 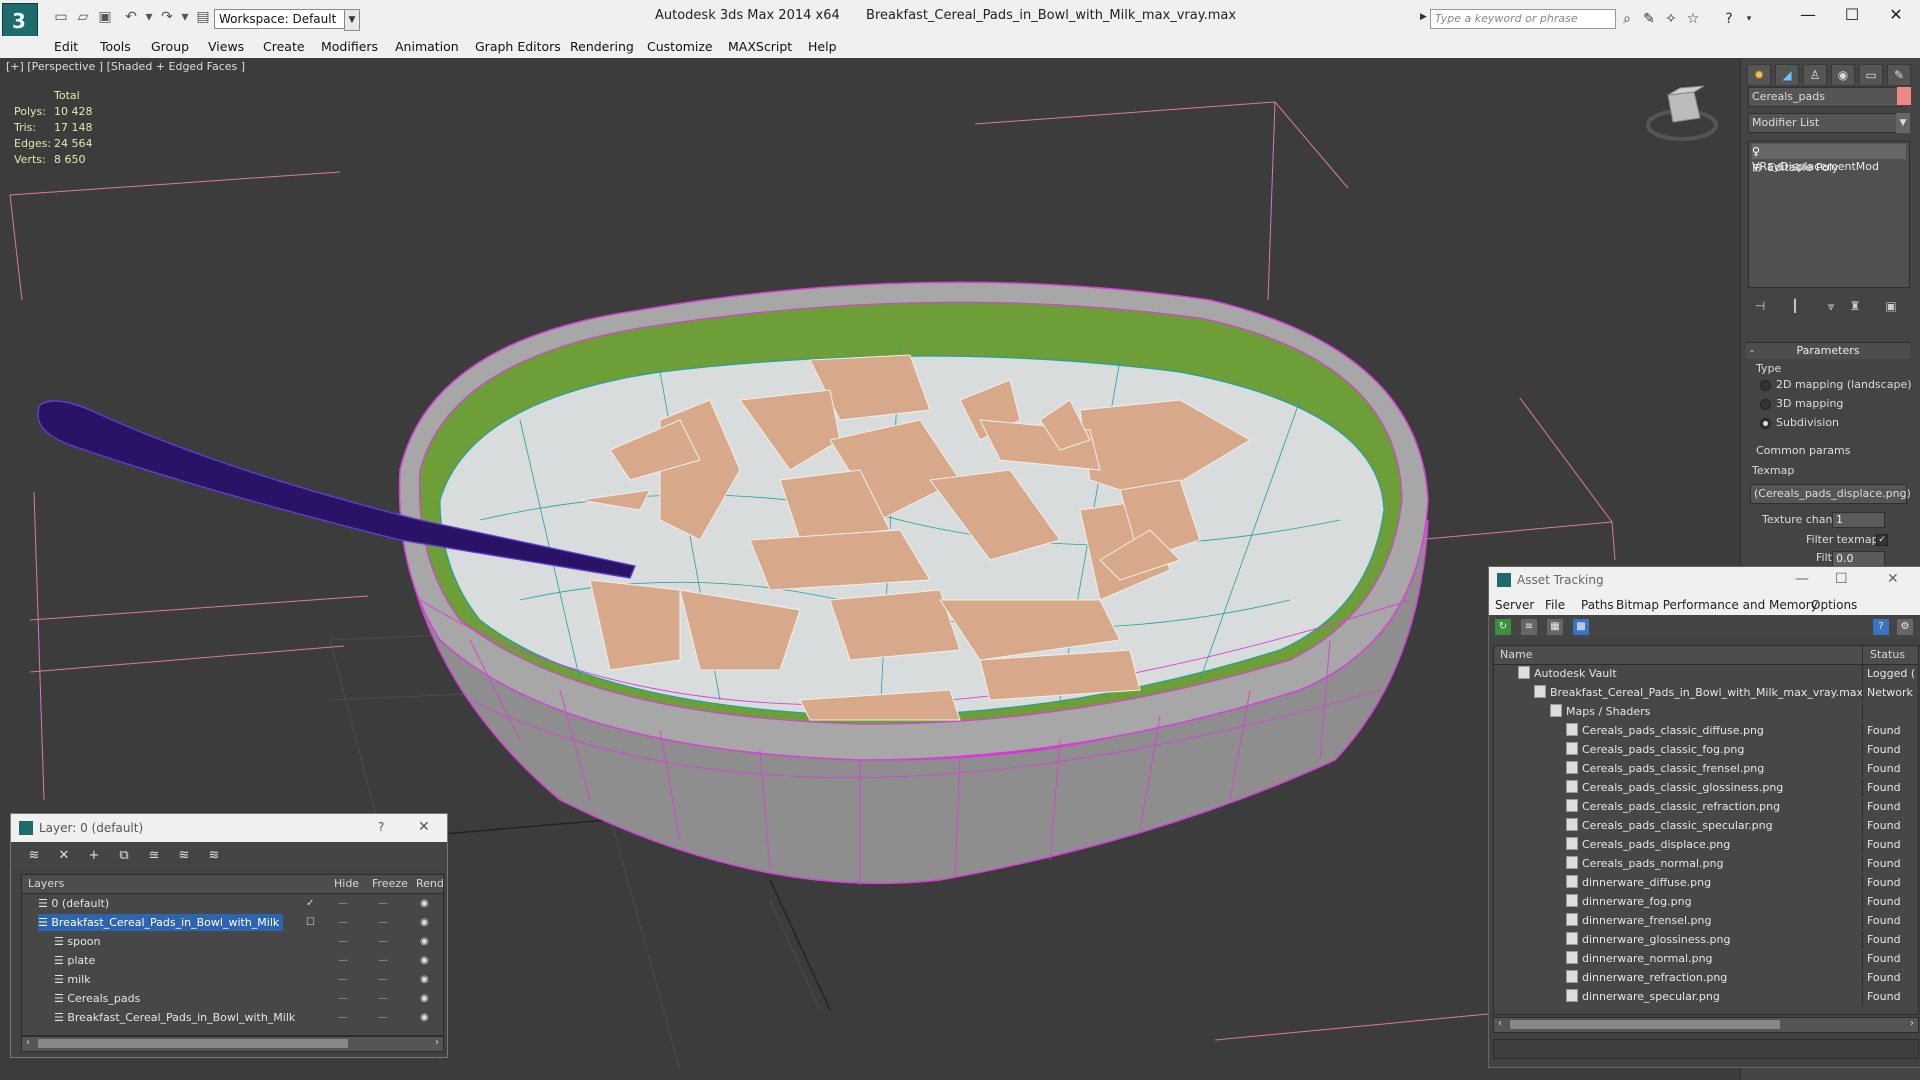 I want to click on utilities-tab-icon: ✎, so click(x=1899, y=75).